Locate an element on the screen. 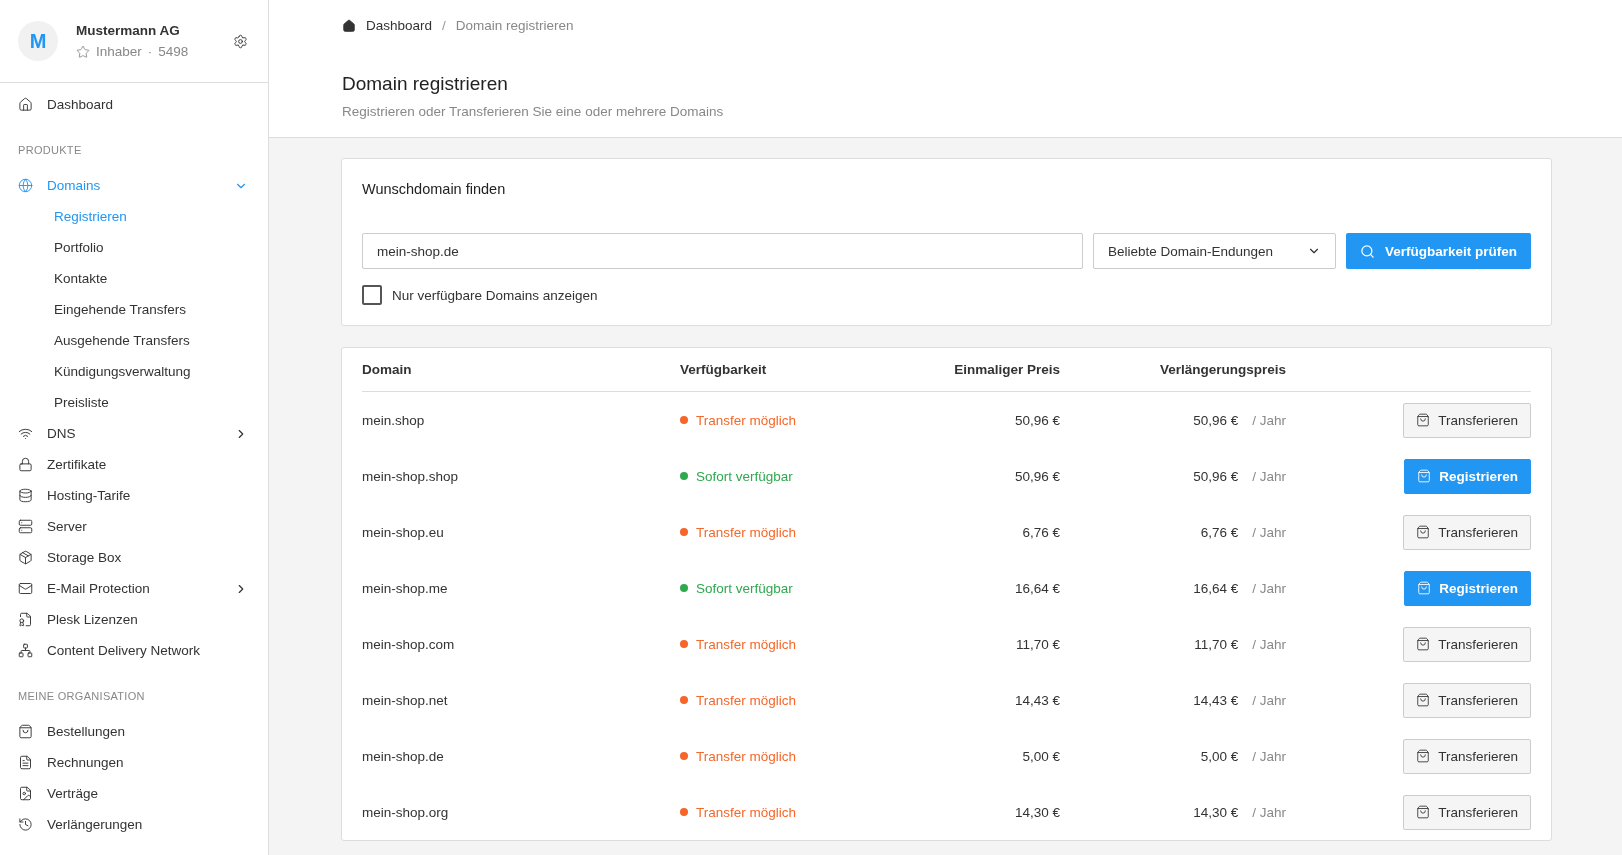  renewal-price: 5,00 € is located at coordinates (1219, 756).